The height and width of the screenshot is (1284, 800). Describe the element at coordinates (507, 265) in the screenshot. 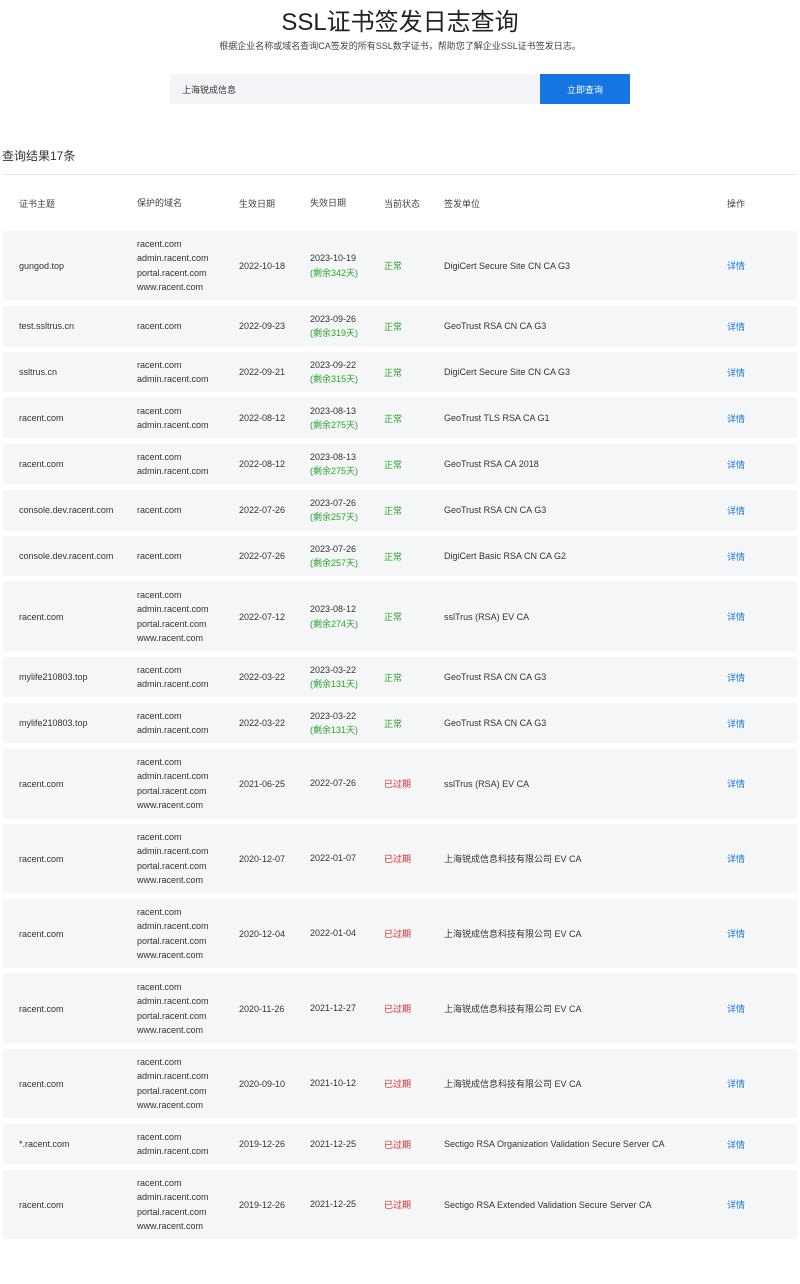

I see `issuer: DigiCert Secure Site CN CA G3` at that location.